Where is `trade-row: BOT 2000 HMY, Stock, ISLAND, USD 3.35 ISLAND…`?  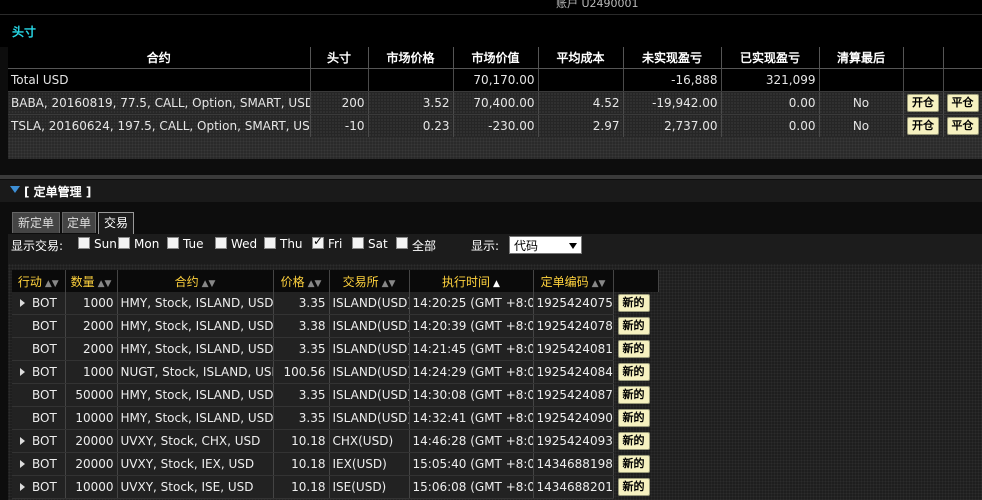 trade-row: BOT 2000 HMY, Stock, ISLAND, USD 3.35 ISLAND… is located at coordinates (335, 349).